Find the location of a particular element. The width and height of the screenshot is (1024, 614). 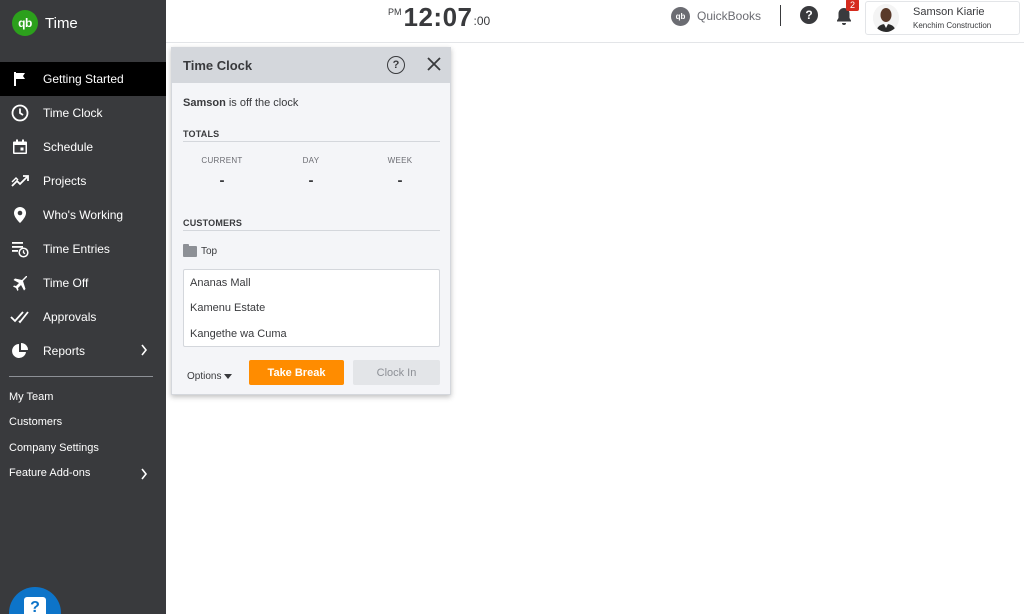

nav-item-approvals: Approvals is located at coordinates (83, 317).